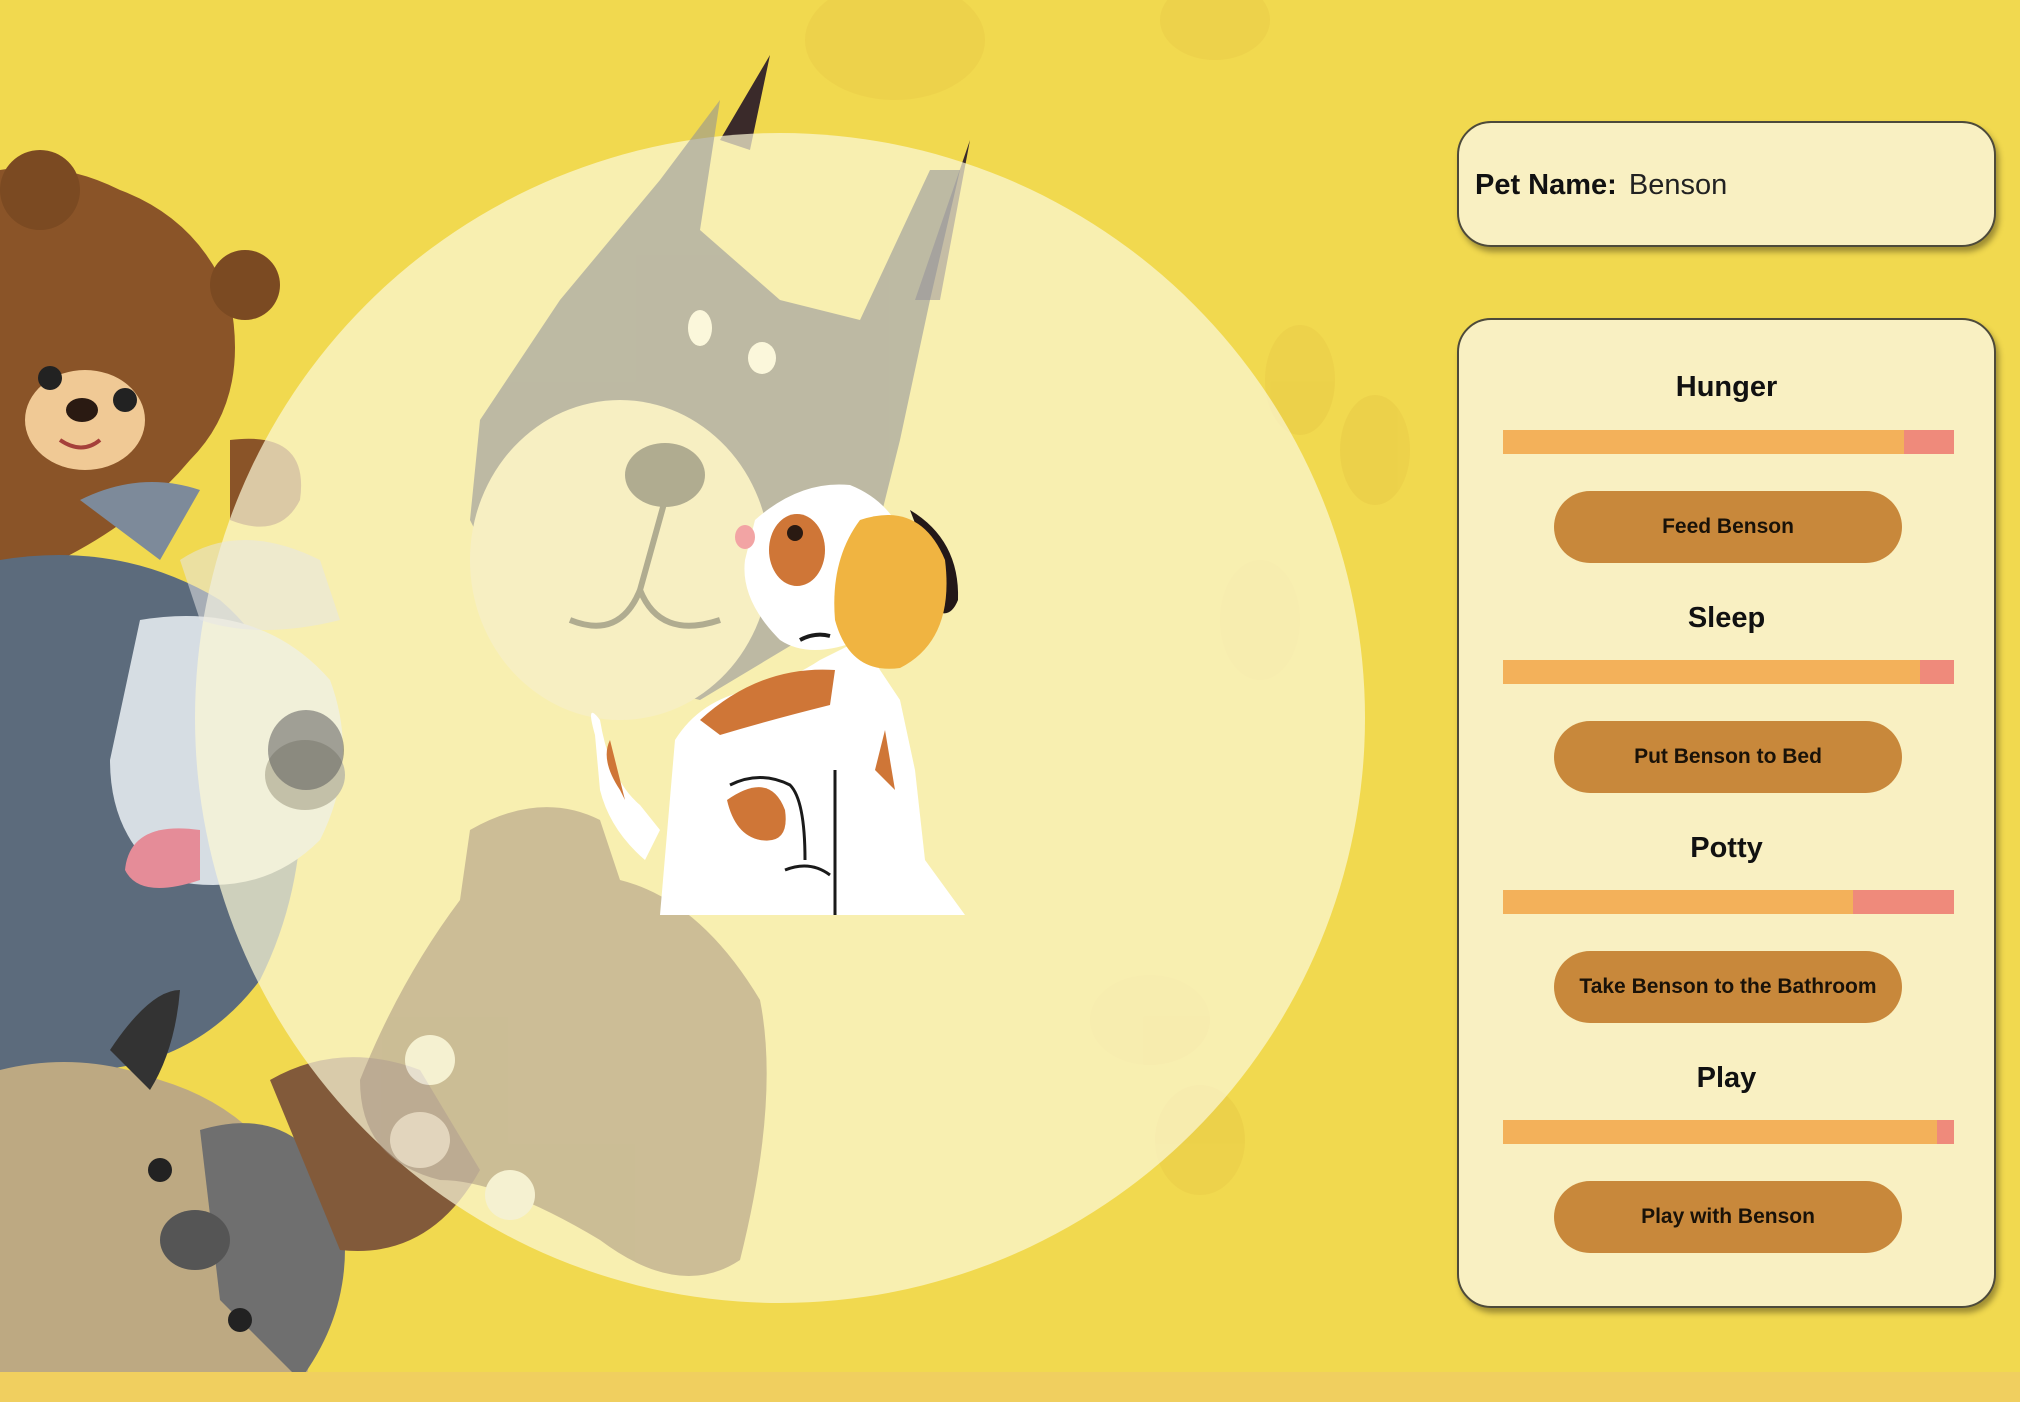 Image resolution: width=2020 pixels, height=1402 pixels. Describe the element at coordinates (1678, 902) in the screenshot. I see `stat-potty-fill` at that location.